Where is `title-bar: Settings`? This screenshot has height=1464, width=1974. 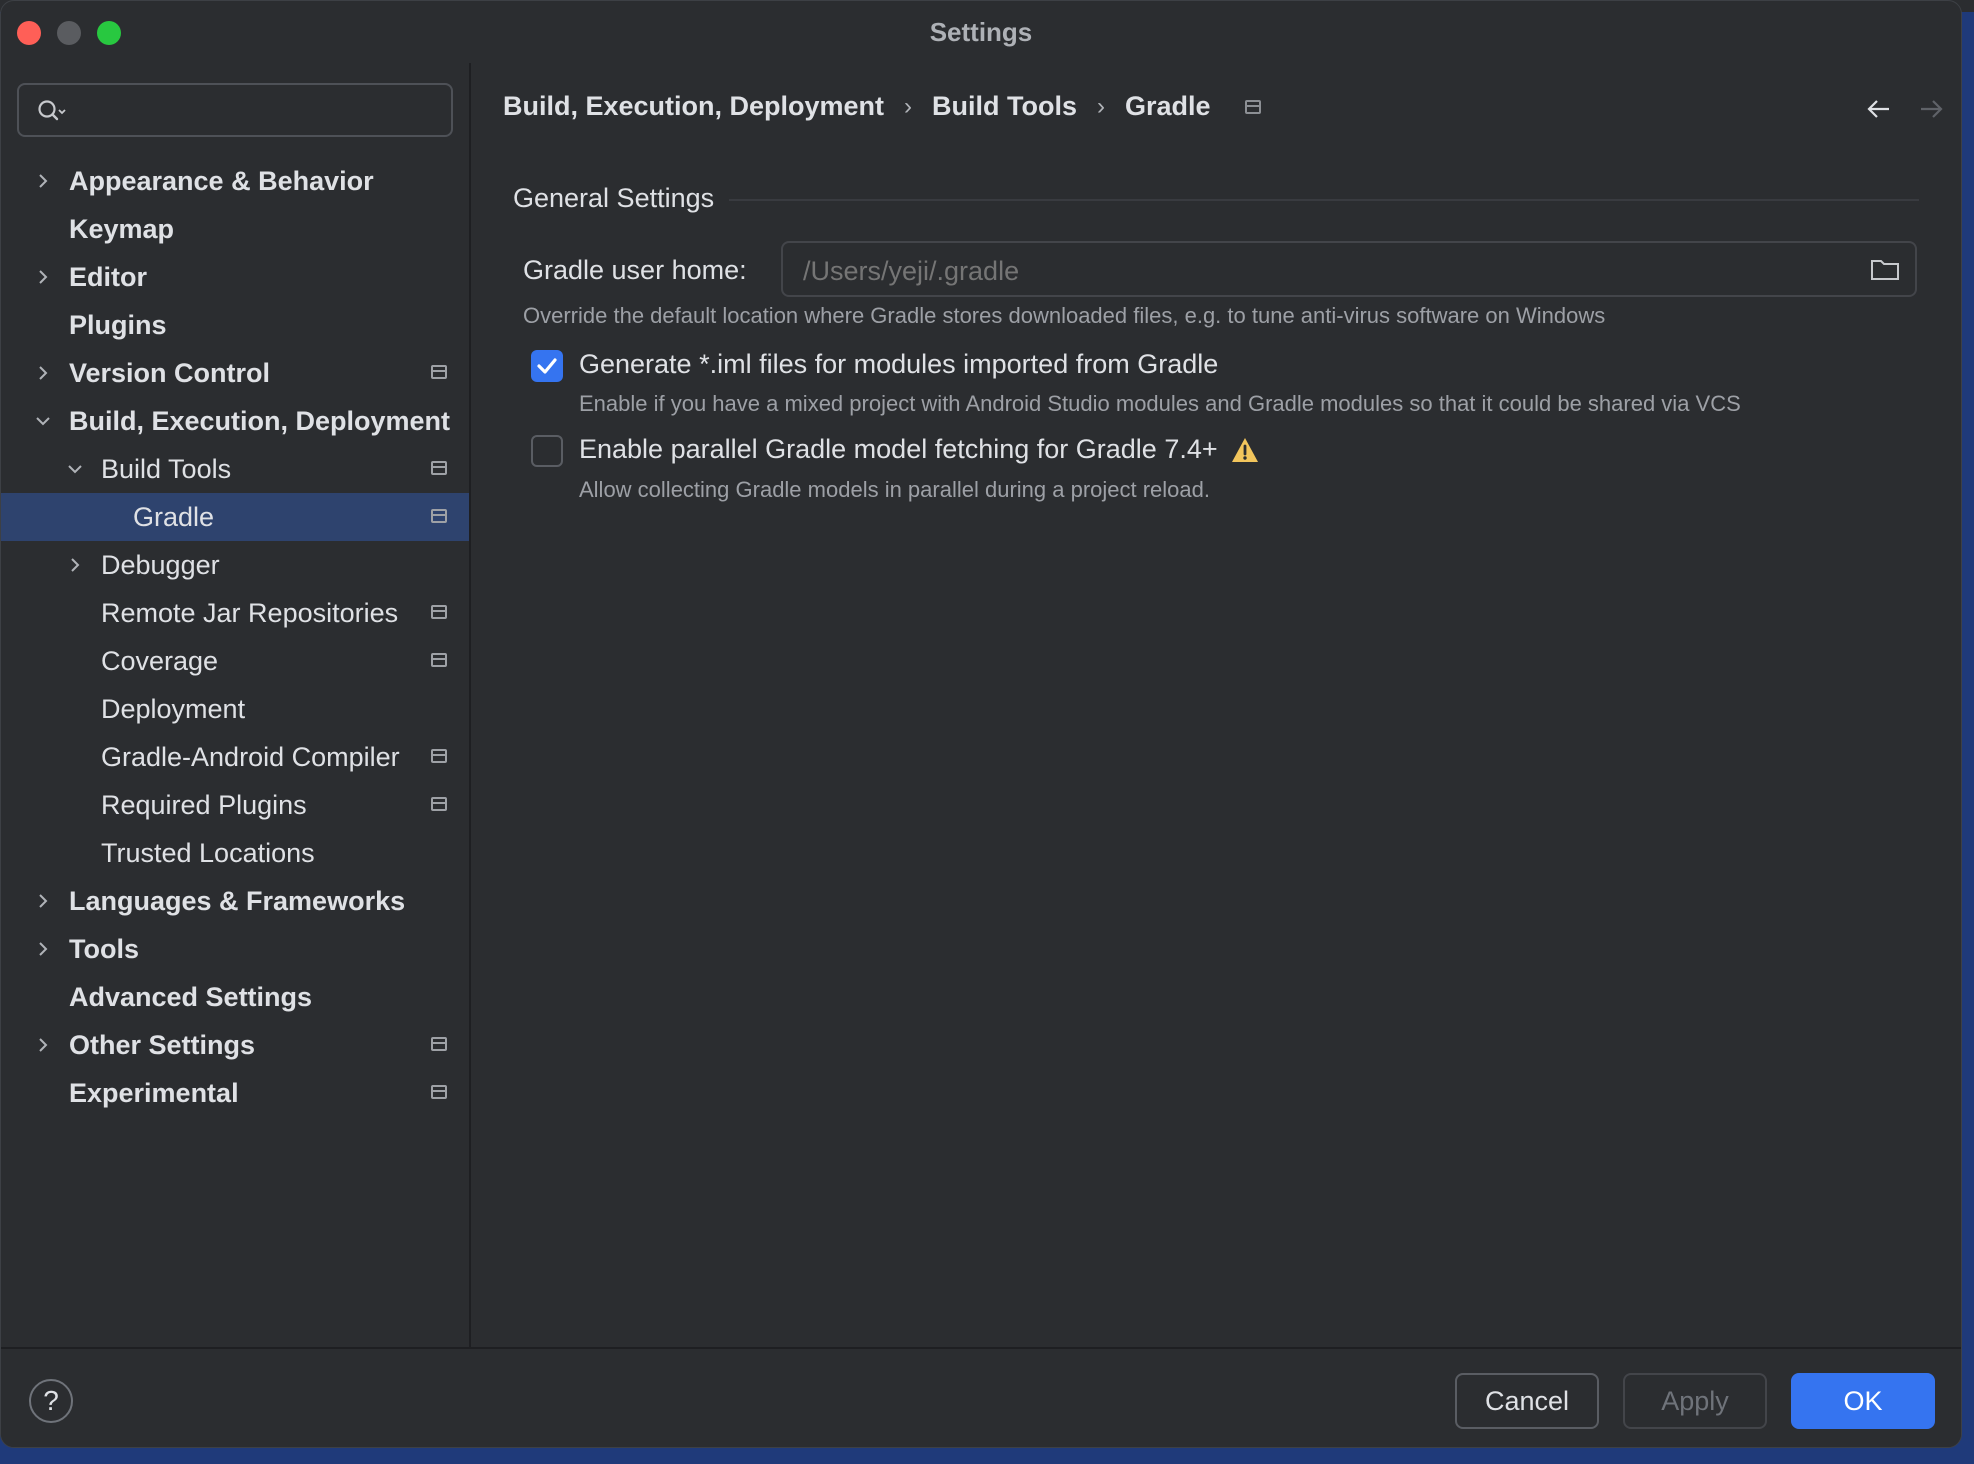
title-bar: Settings is located at coordinates (981, 32).